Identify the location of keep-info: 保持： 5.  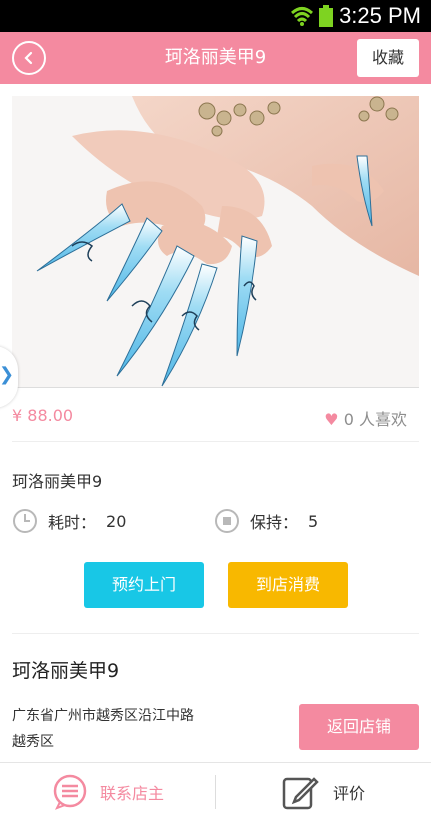
(266, 521).